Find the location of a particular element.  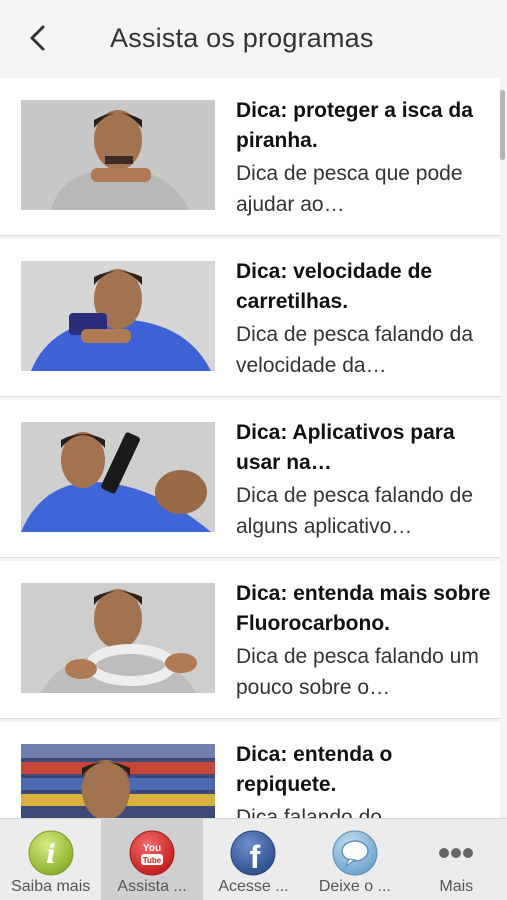

youtube-icon: You Tube is located at coordinates (152, 853).